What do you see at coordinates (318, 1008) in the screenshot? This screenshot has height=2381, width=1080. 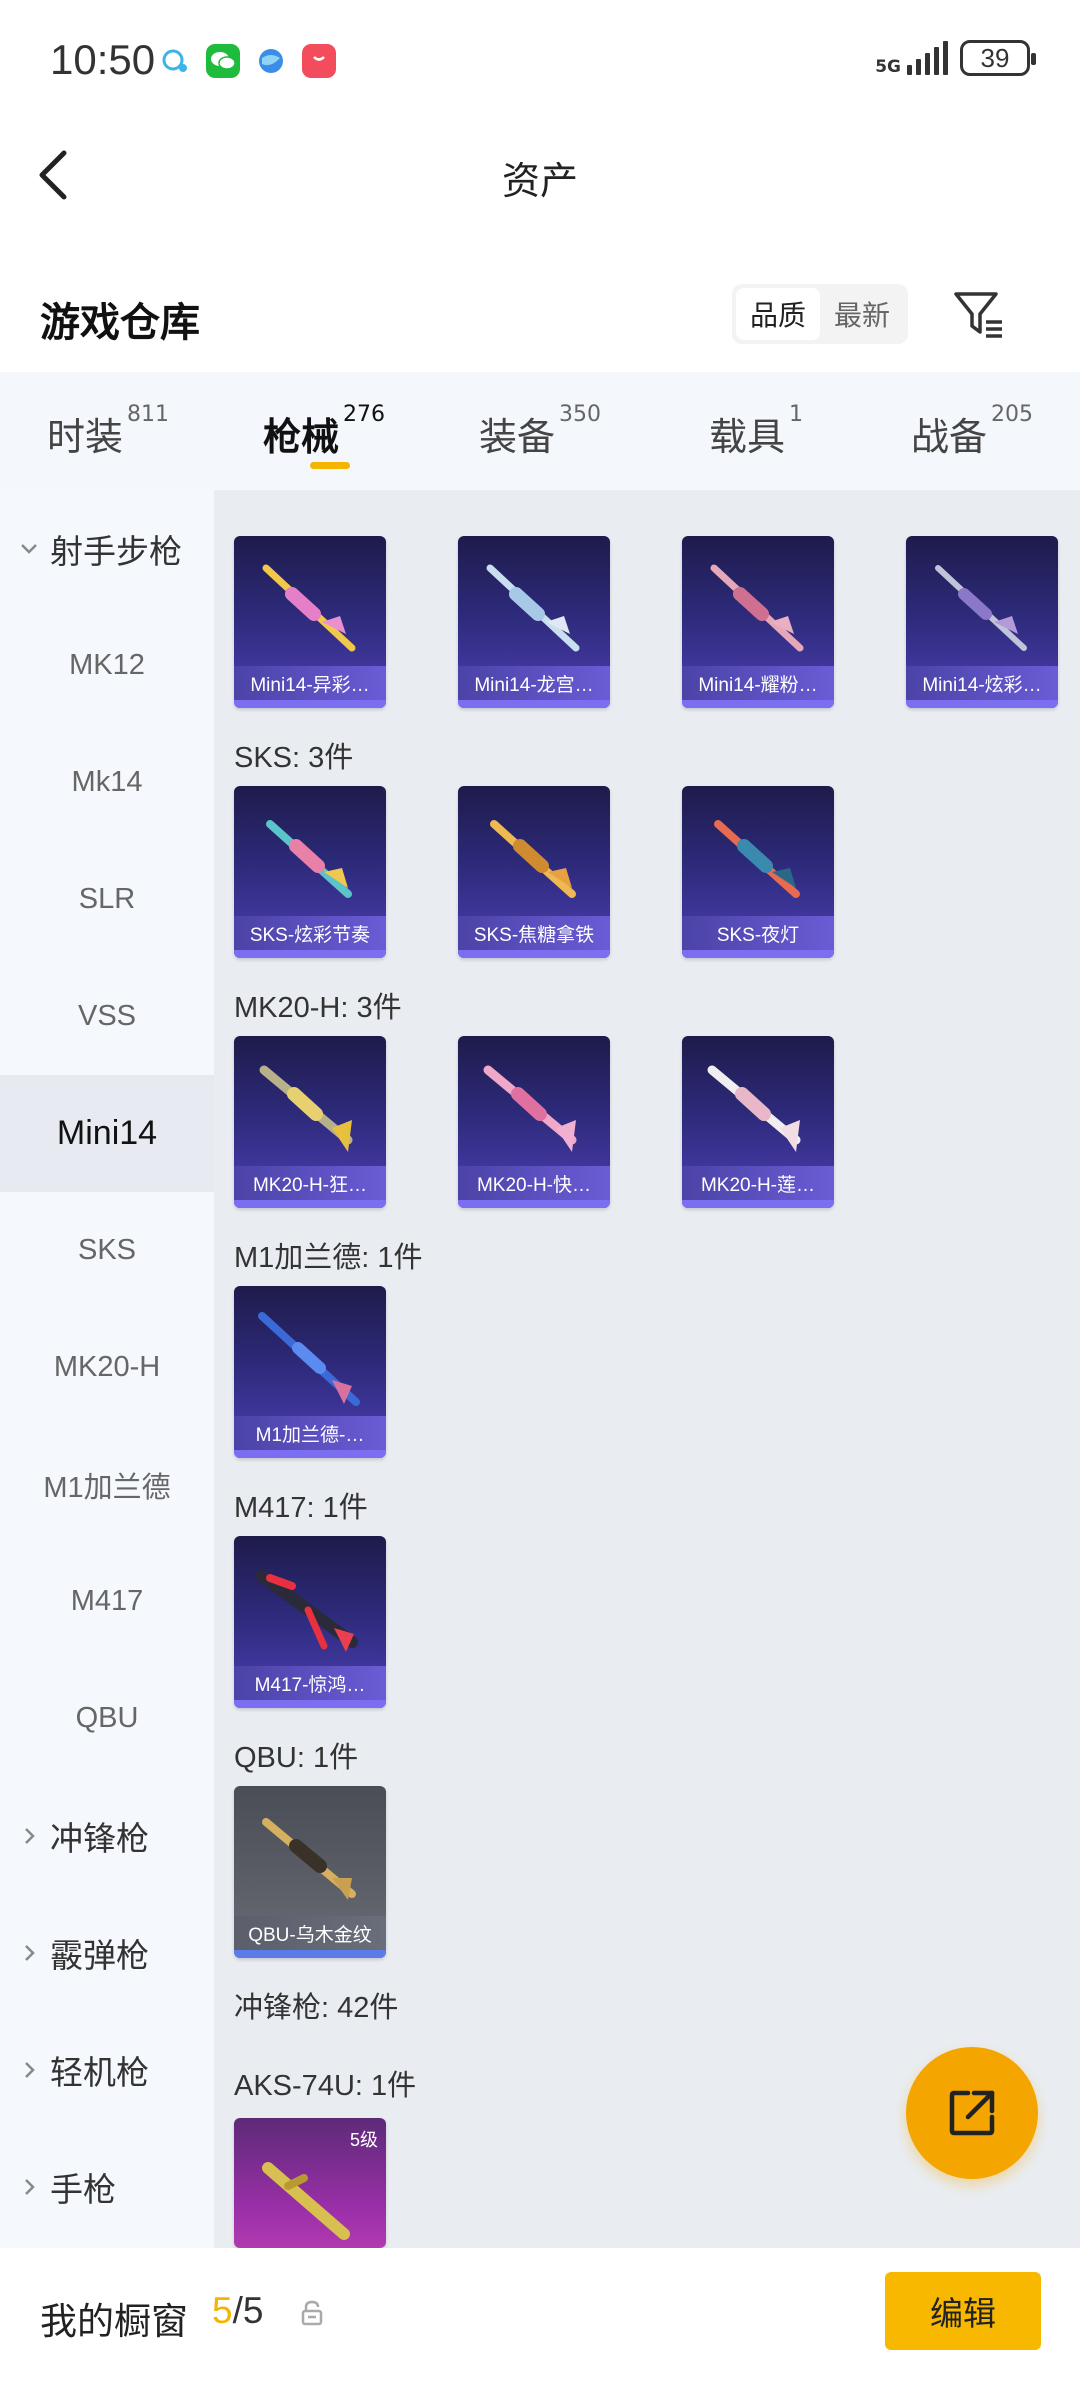 I see `section-label-mk20h: MK20-H: 3件` at bounding box center [318, 1008].